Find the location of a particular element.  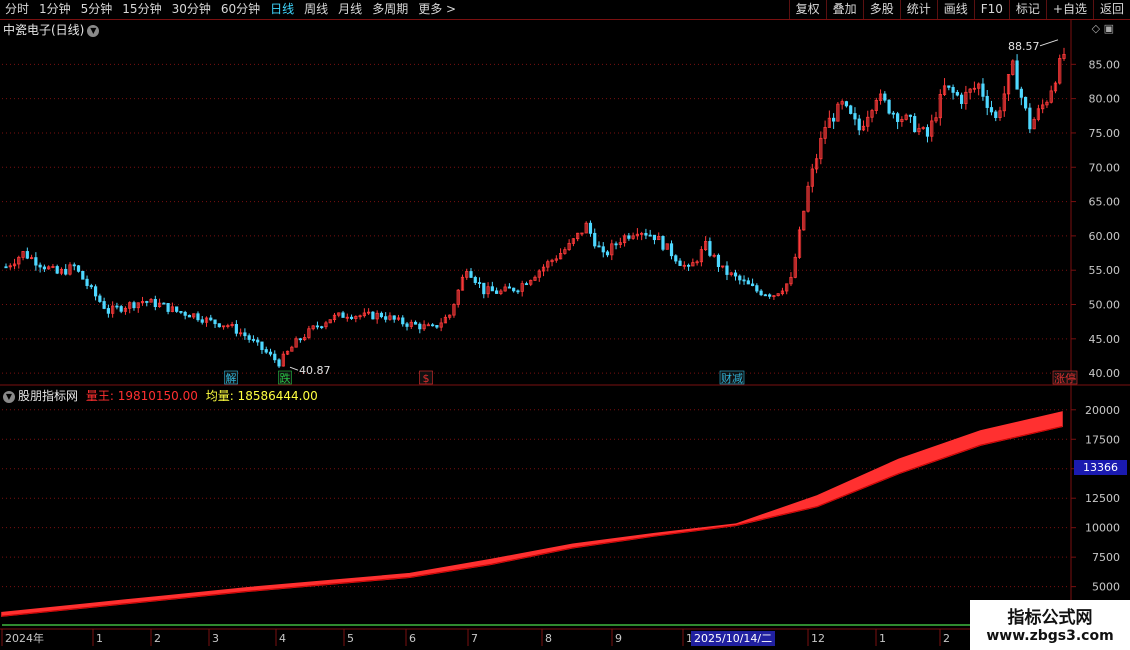

indicator-tick-label: 7500 is located at coordinates (1106, 557).